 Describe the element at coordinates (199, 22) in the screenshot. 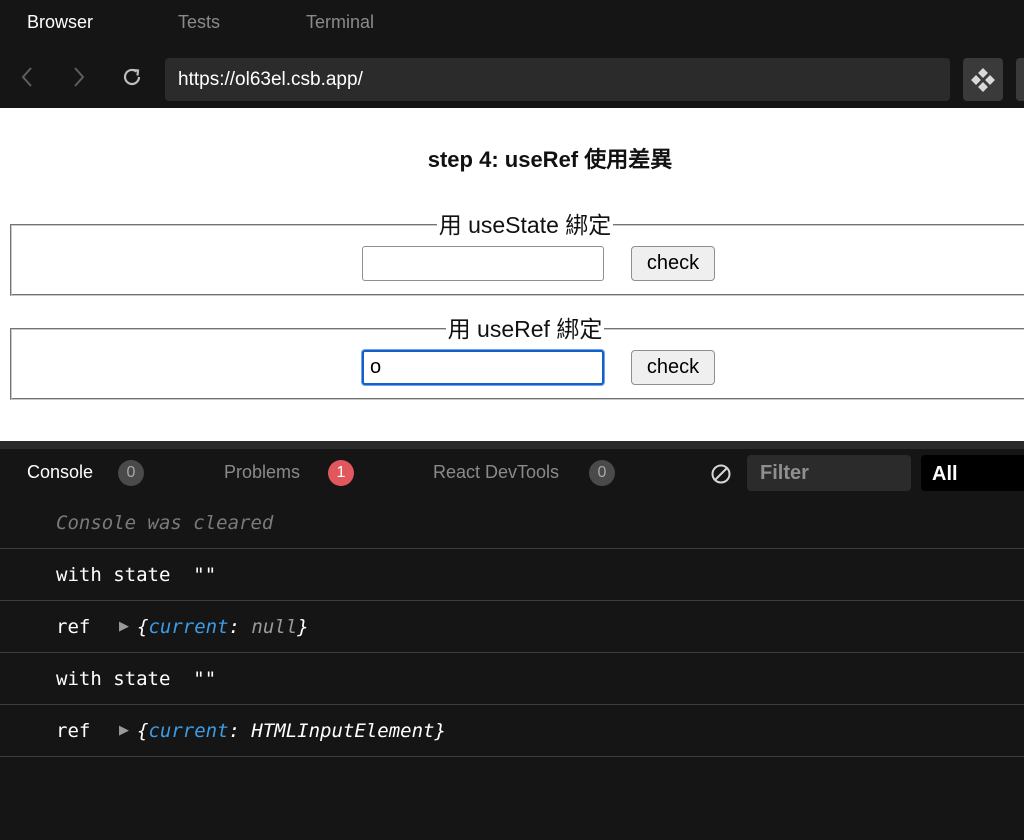

I see `tab-tests: Tests` at that location.